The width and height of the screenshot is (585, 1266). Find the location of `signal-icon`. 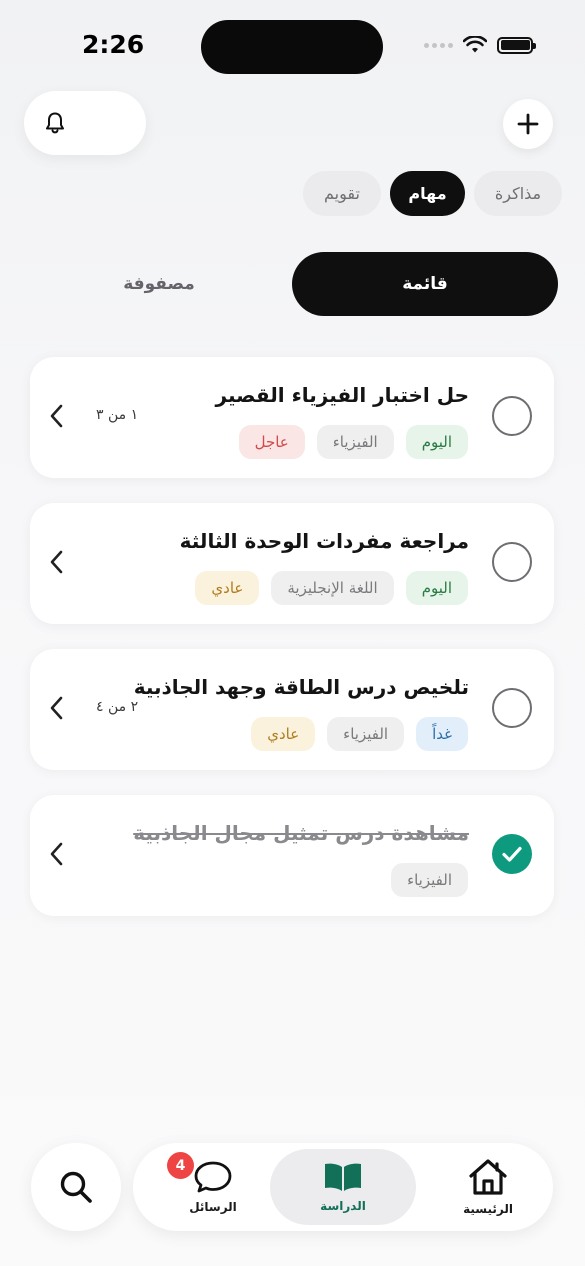

signal-icon is located at coordinates (438, 45).